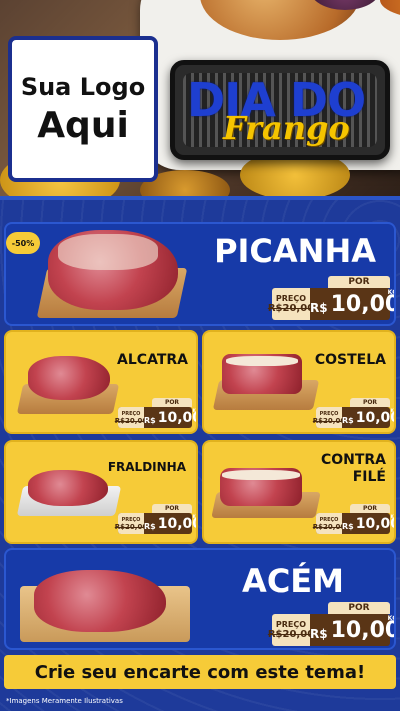 This screenshot has height=711, width=400. What do you see at coordinates (68, 488) in the screenshot?
I see `fraldinha-image` at bounding box center [68, 488].